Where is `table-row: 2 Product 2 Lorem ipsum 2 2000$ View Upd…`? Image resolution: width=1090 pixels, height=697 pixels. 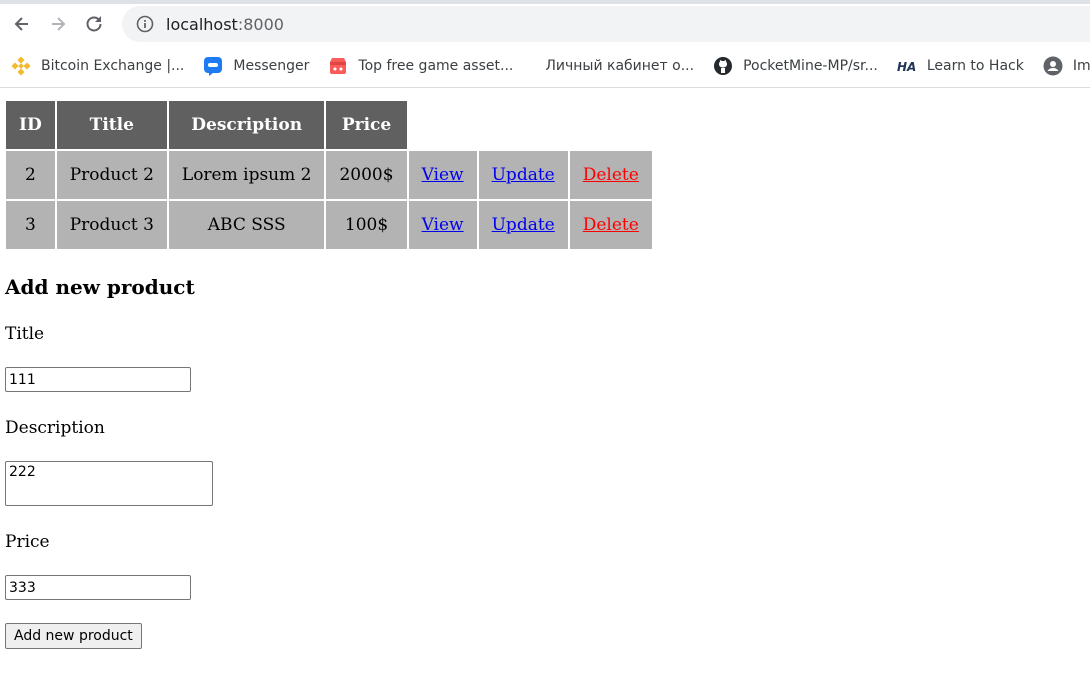
table-row: 2 Product 2 Lorem ipsum 2 2000$ View Upd… is located at coordinates (329, 175).